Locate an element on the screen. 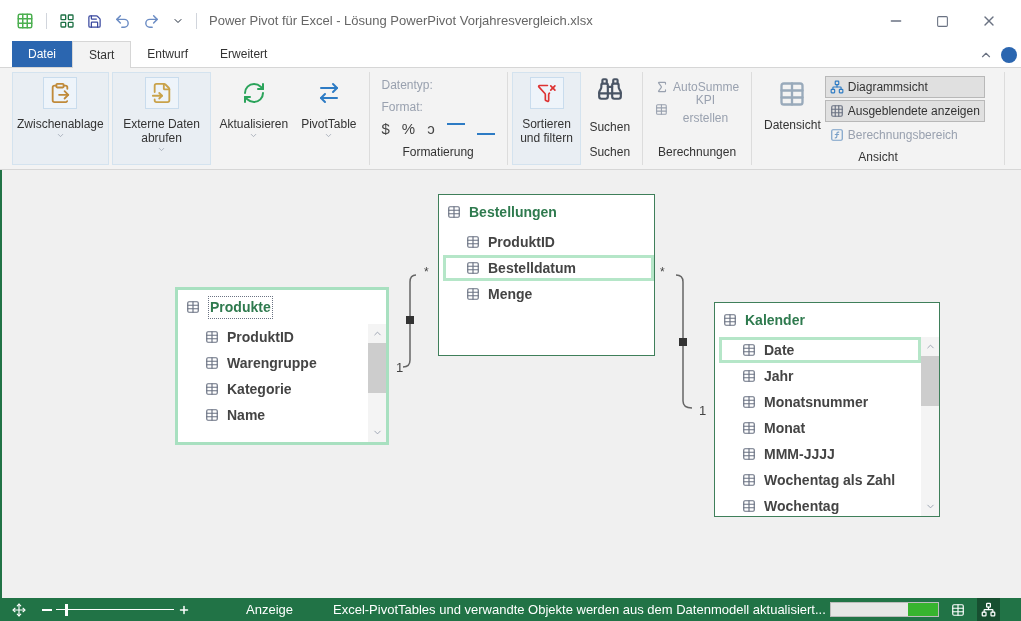  field-row: Warengruppe is located at coordinates (275, 363).